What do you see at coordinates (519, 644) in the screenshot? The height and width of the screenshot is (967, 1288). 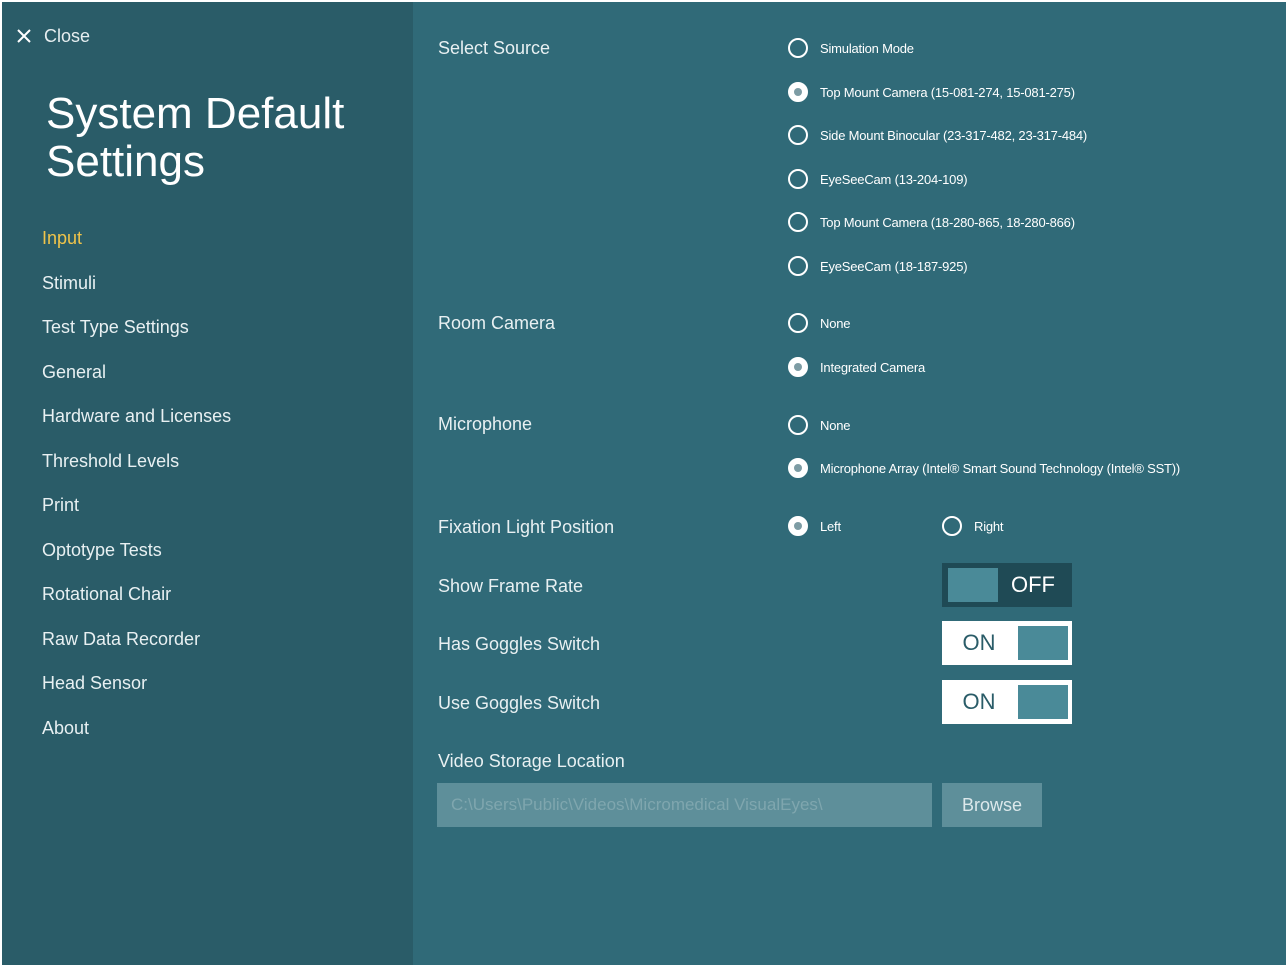 I see `has-goggles-switch-label: Has Goggles Switch` at bounding box center [519, 644].